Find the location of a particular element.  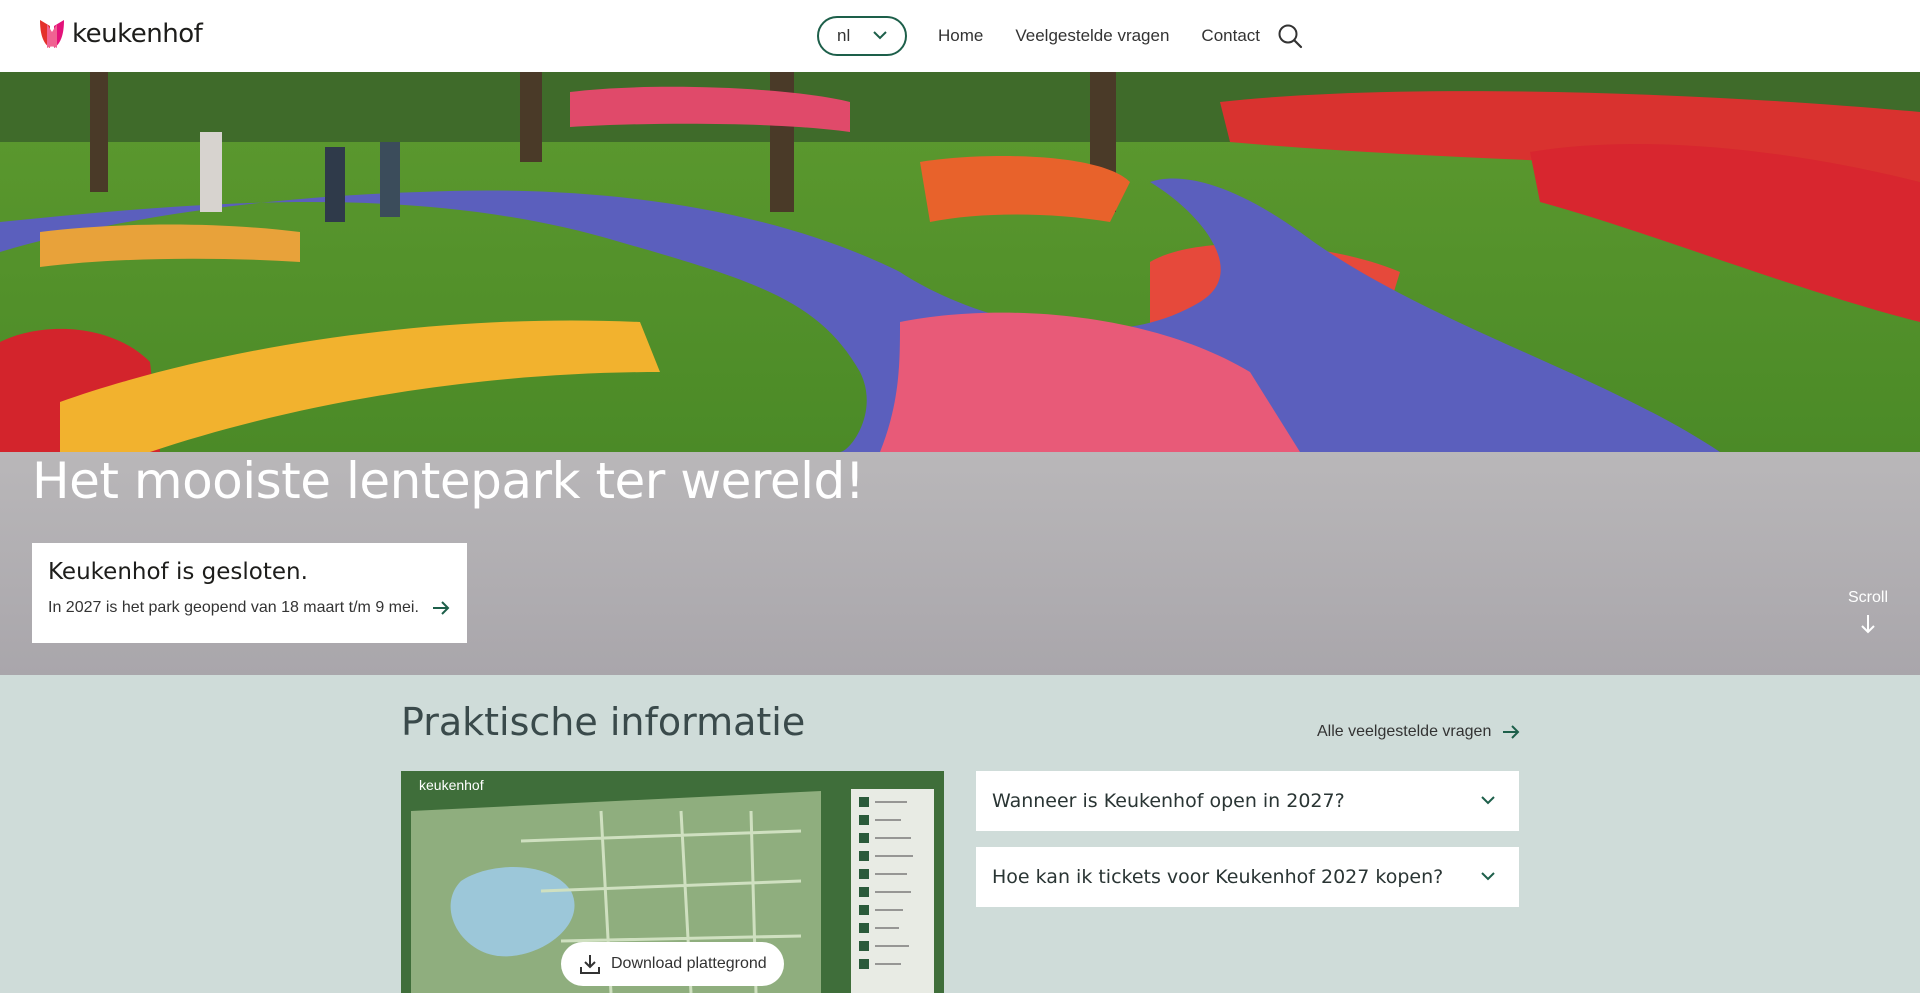

arrow-down-icon is located at coordinates (1868, 624).